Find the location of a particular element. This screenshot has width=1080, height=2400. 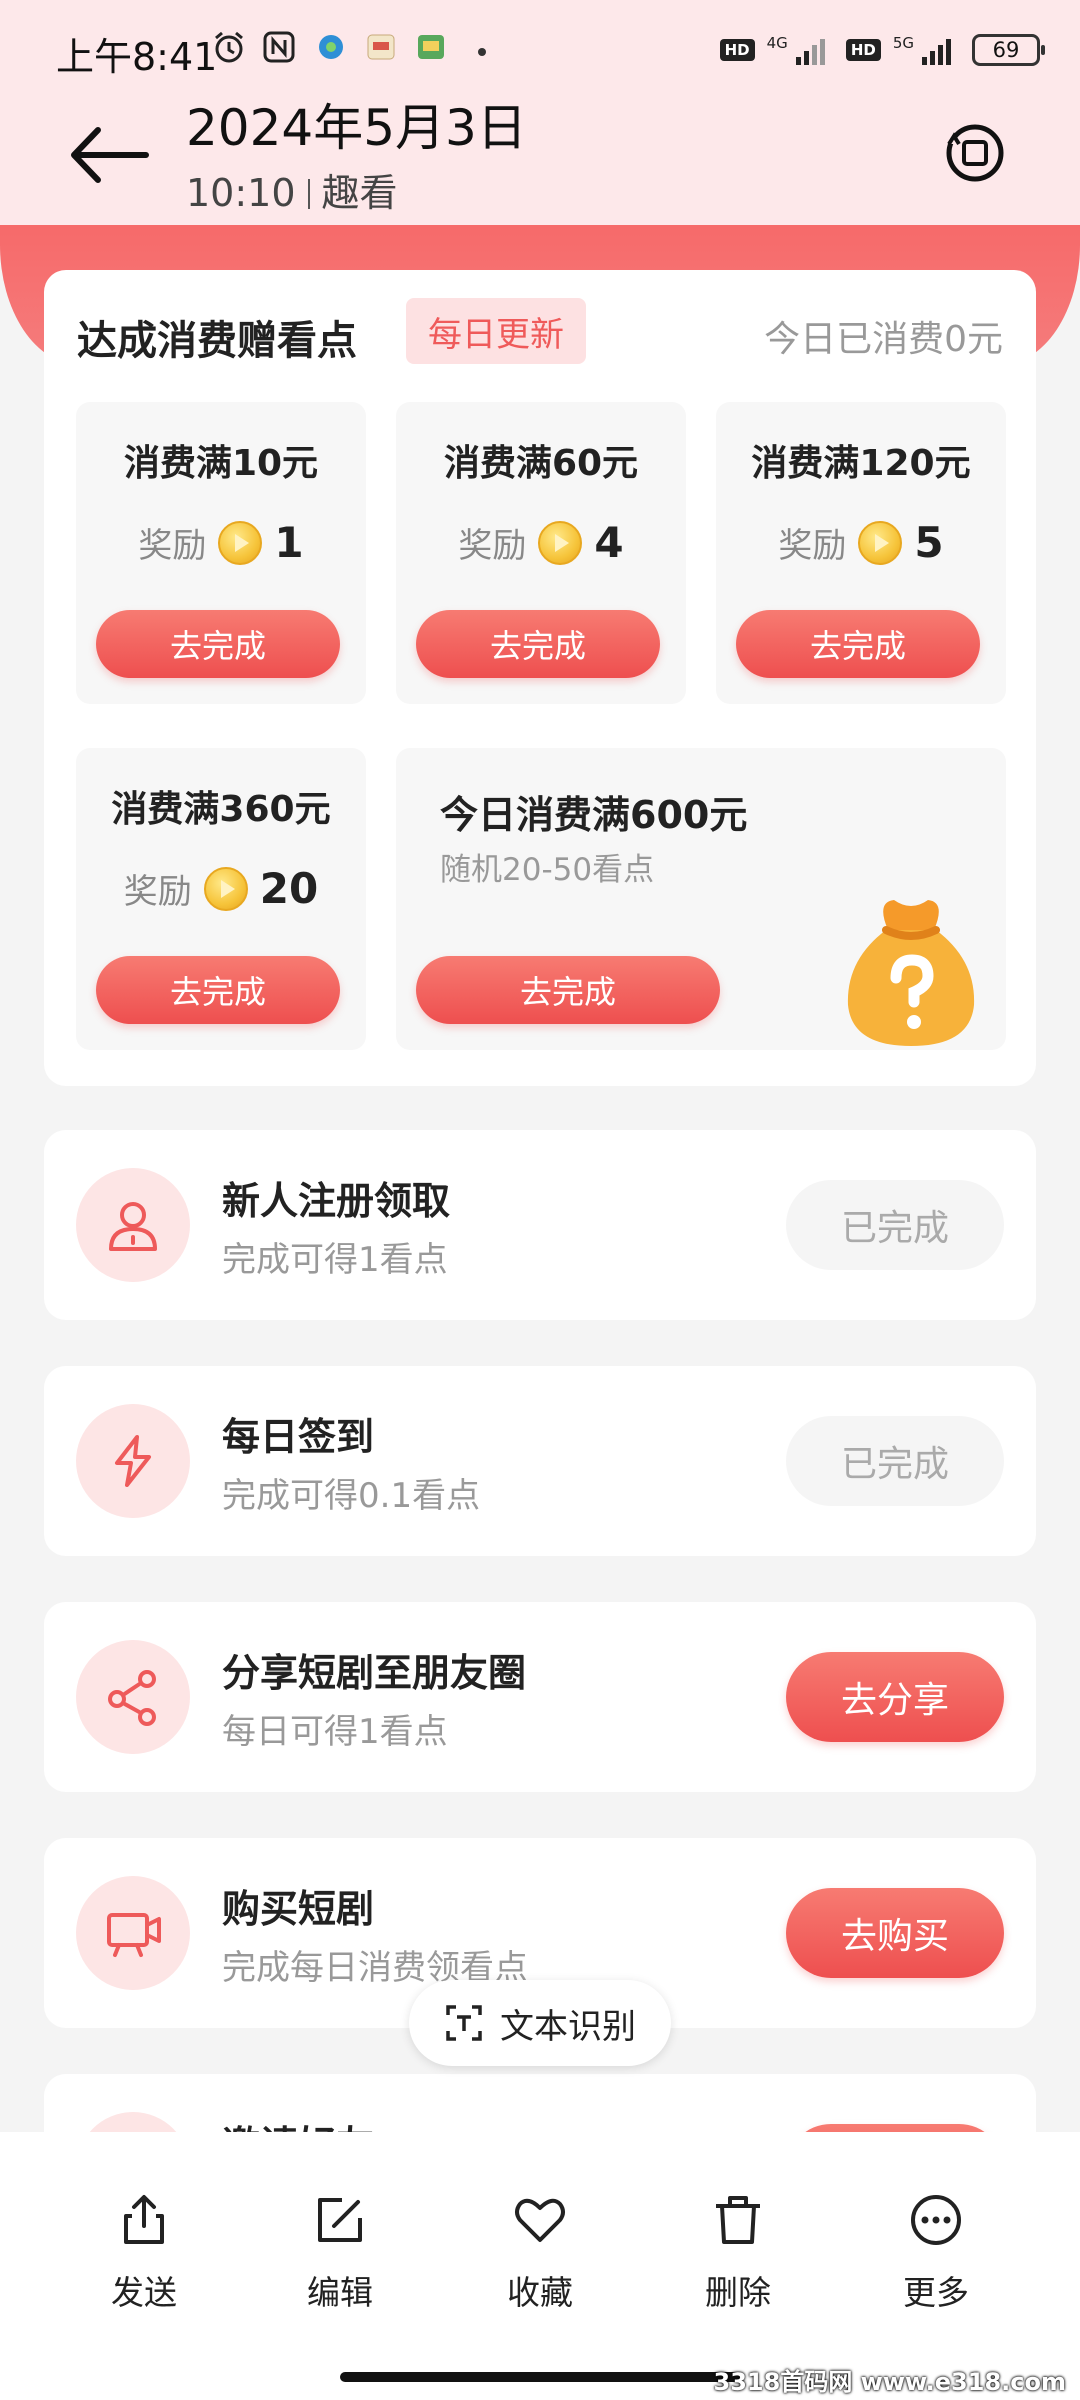

tier-tile: 消费满60元 奖励 4 去完成 is located at coordinates (541, 553).